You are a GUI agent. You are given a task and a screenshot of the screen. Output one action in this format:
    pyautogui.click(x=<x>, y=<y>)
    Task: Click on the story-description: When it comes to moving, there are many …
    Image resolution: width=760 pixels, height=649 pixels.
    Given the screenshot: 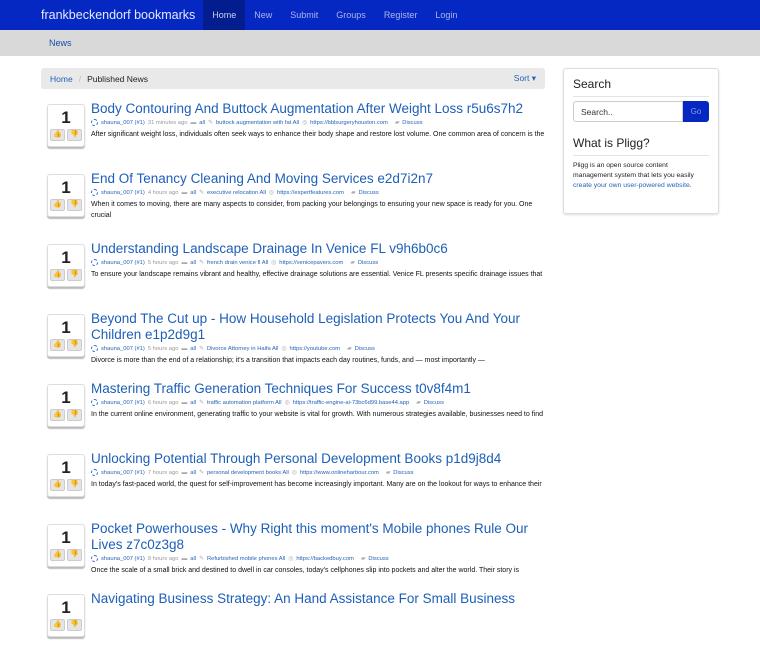 What is the action you would take?
    pyautogui.click(x=312, y=210)
    